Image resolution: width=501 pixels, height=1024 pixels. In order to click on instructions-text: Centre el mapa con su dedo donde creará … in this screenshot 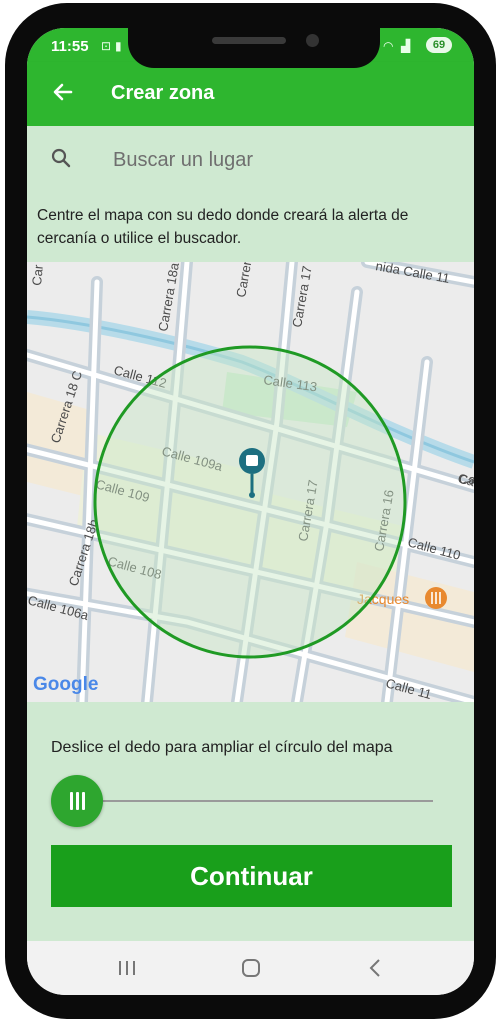, I will do `click(223, 227)`.